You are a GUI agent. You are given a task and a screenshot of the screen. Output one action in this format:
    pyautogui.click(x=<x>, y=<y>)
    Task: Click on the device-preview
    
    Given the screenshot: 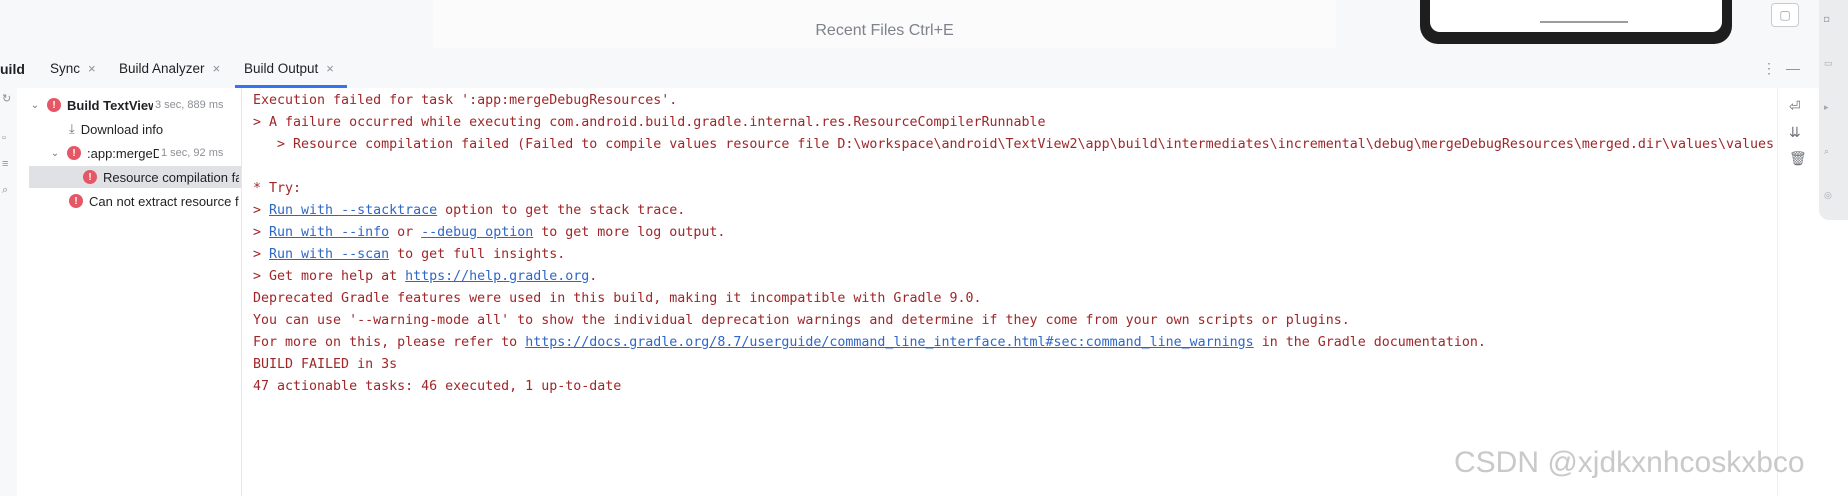 What is the action you would take?
    pyautogui.click(x=1576, y=22)
    